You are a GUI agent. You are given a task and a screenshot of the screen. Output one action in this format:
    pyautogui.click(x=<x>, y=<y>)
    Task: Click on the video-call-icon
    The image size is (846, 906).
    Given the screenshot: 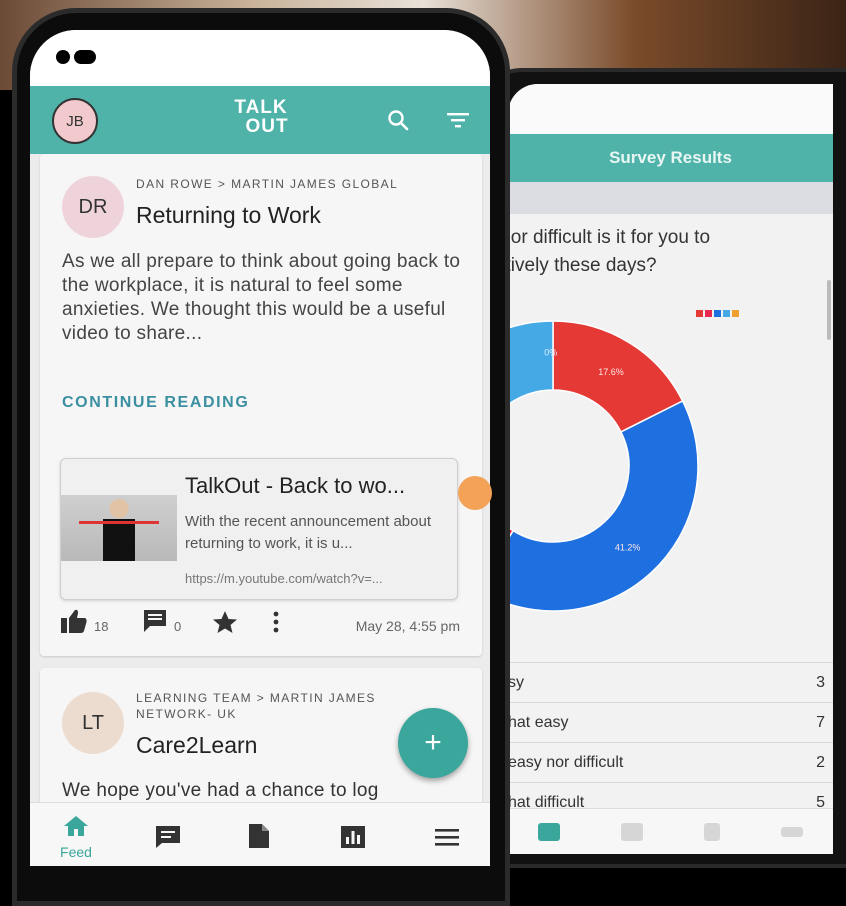 What is the action you would take?
    pyautogui.click(x=475, y=493)
    